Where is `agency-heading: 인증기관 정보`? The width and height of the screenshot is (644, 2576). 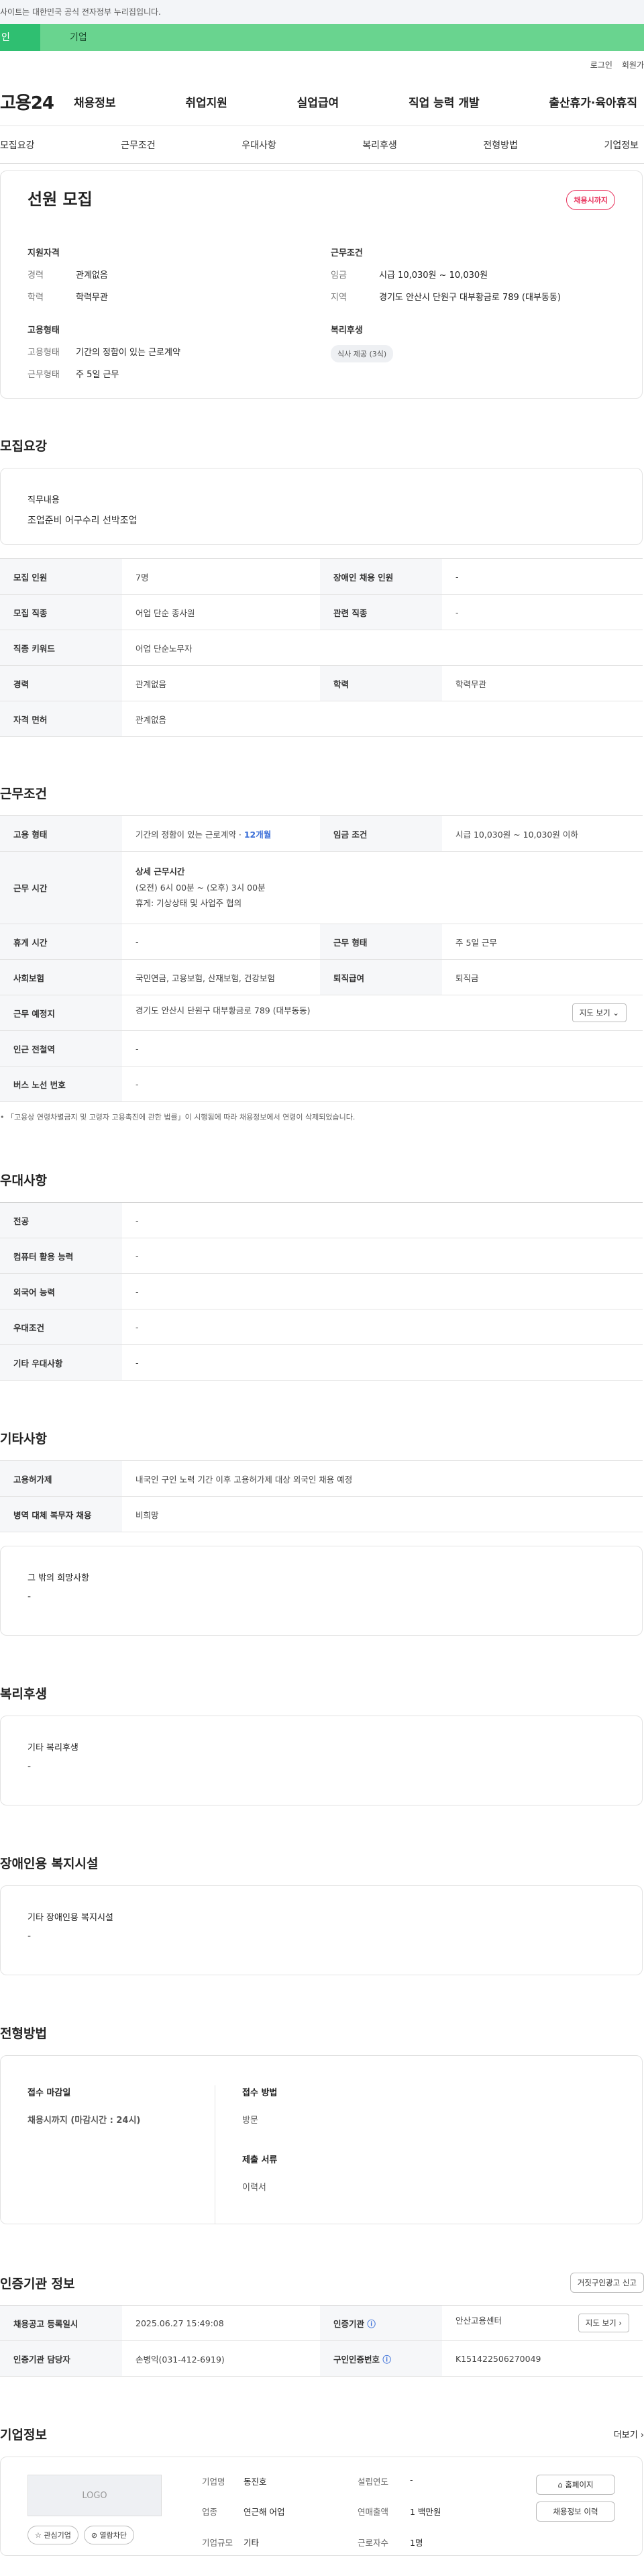 agency-heading: 인증기관 정보 is located at coordinates (37, 2283).